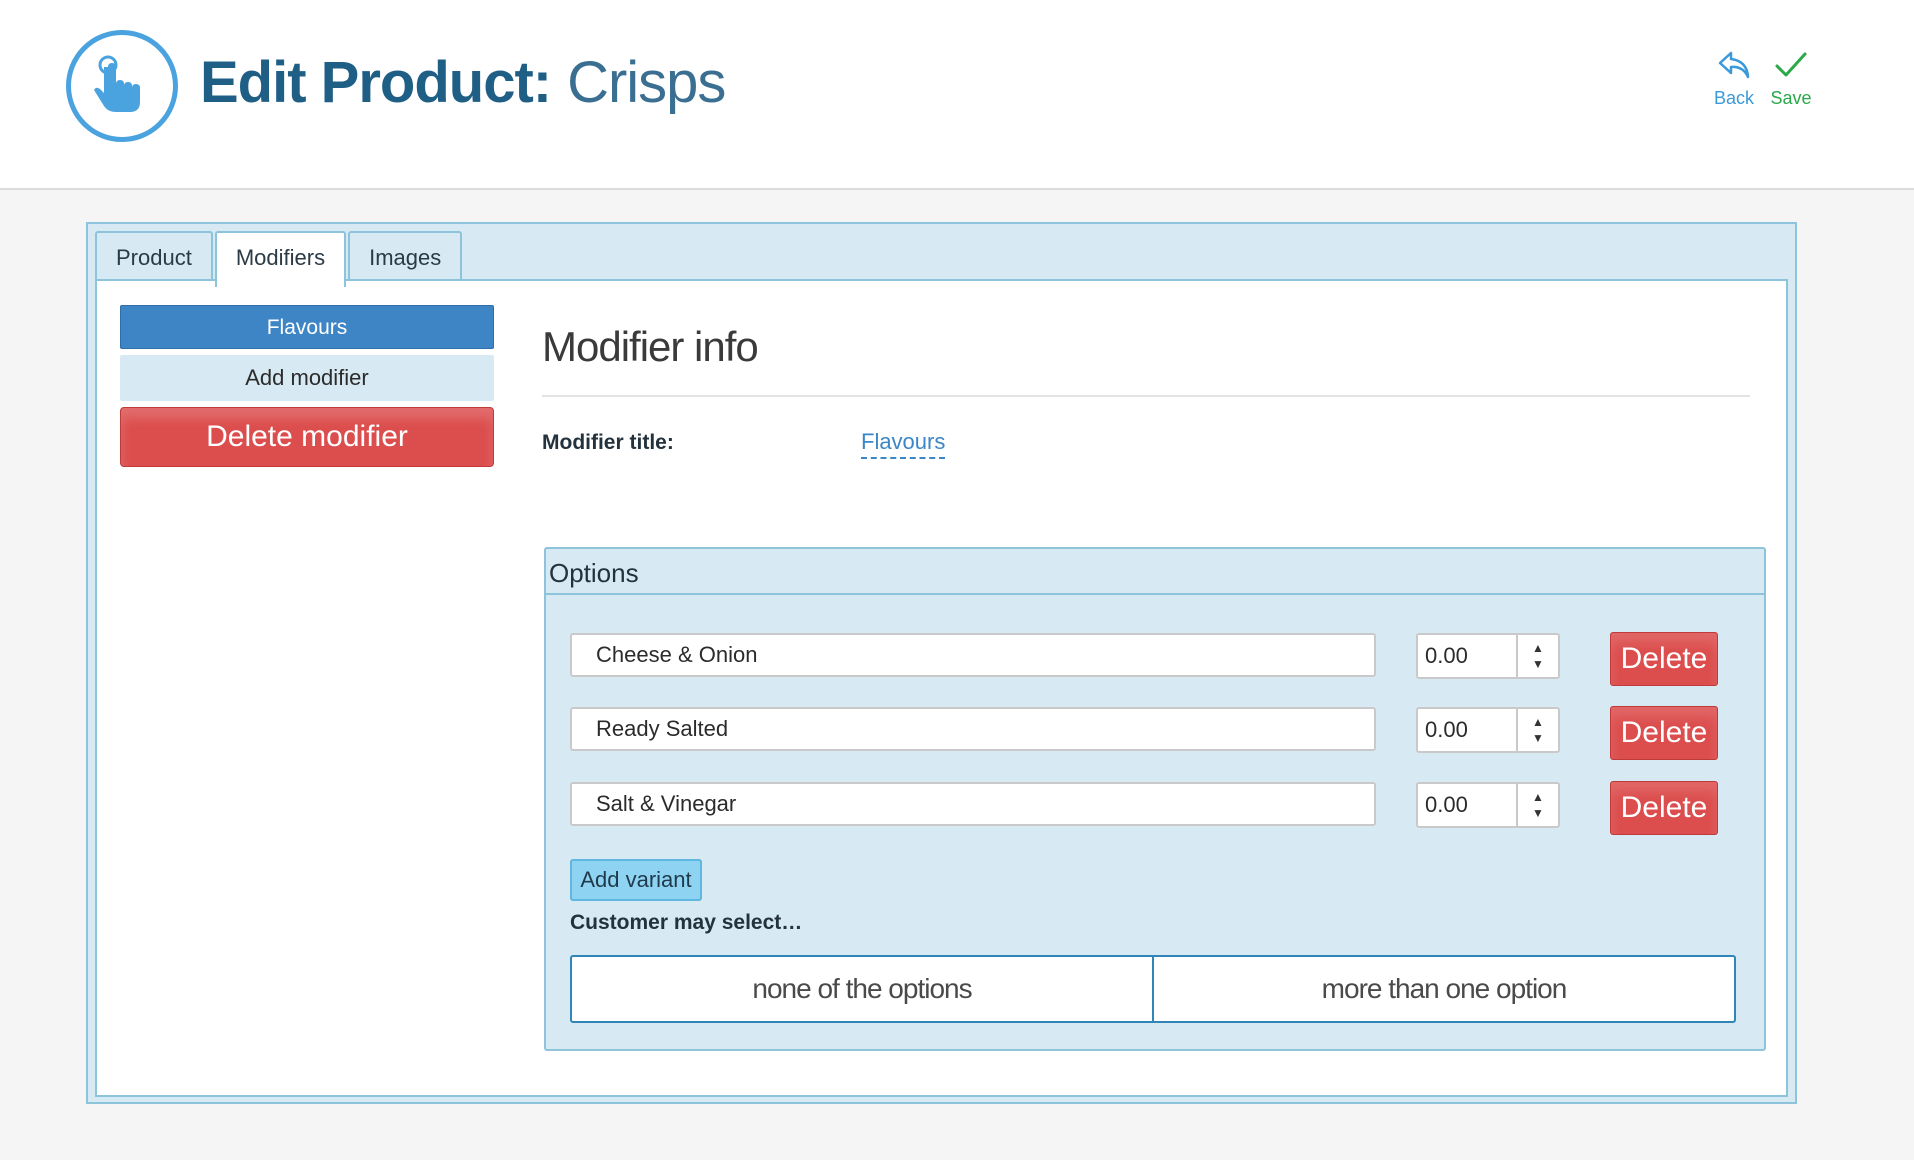 Image resolution: width=1914 pixels, height=1160 pixels. I want to click on page-title-label: Edit Product:, so click(376, 82).